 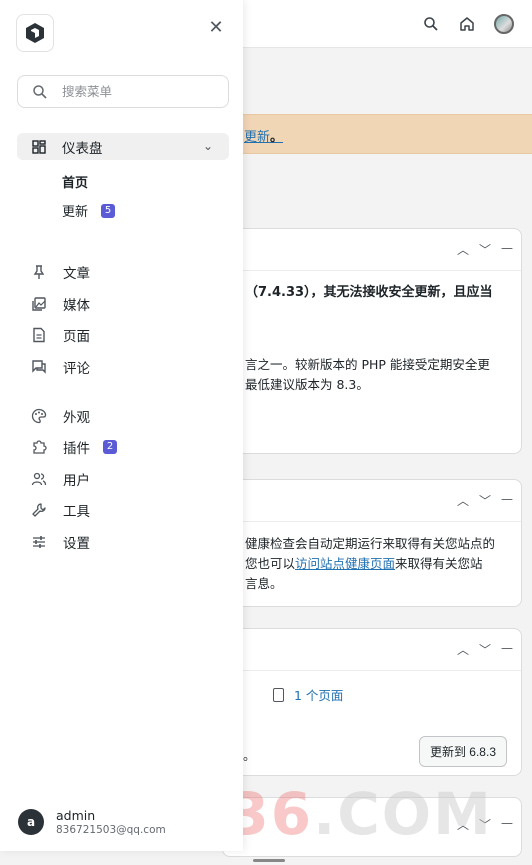 I want to click on updates-count-badge: 5, so click(x=108, y=210).